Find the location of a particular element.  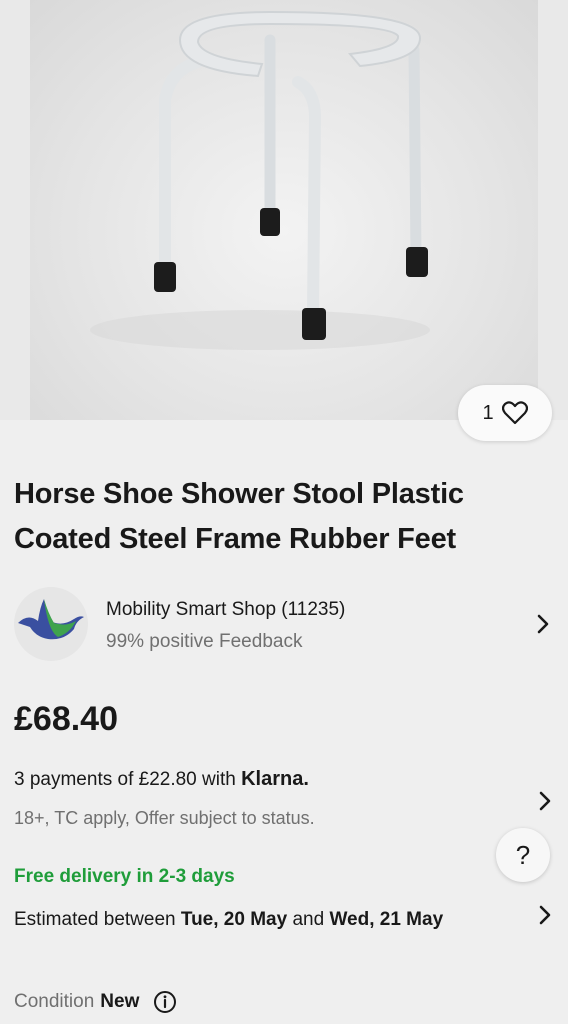

free-delivery-label: Free delivery in 2-3 days is located at coordinates (124, 876).